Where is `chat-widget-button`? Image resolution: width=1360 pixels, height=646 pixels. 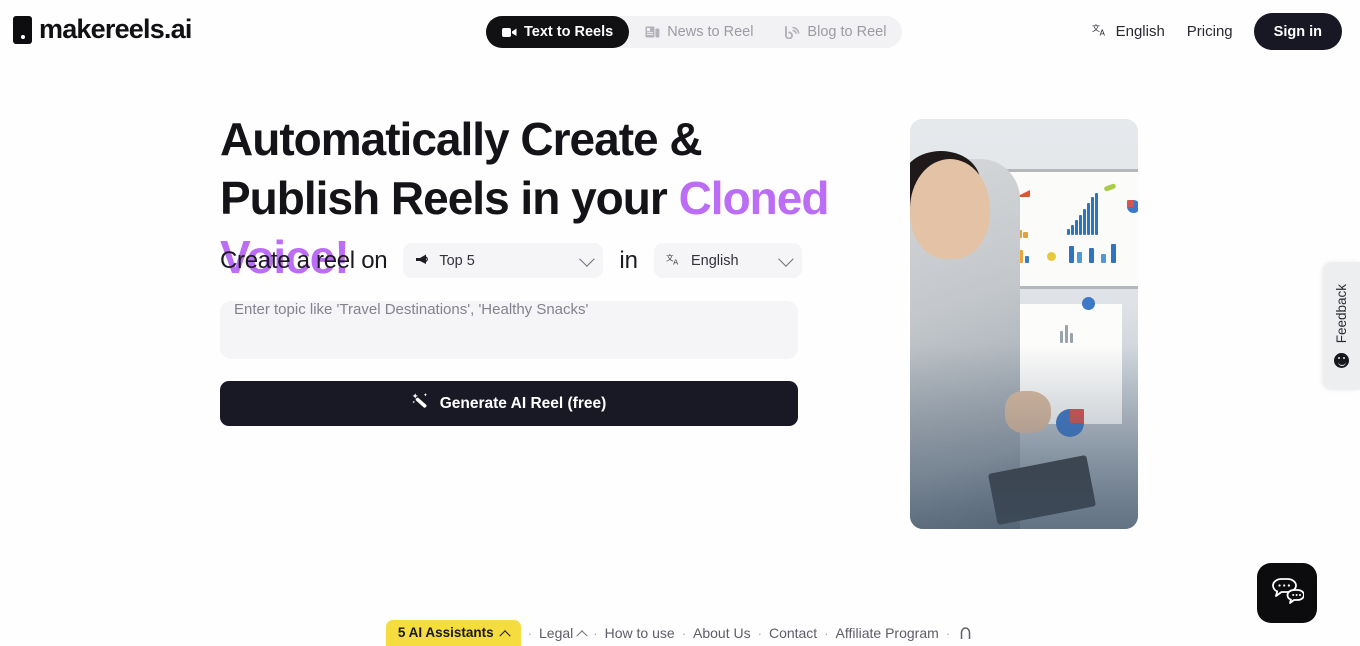
chat-widget-button is located at coordinates (1287, 593).